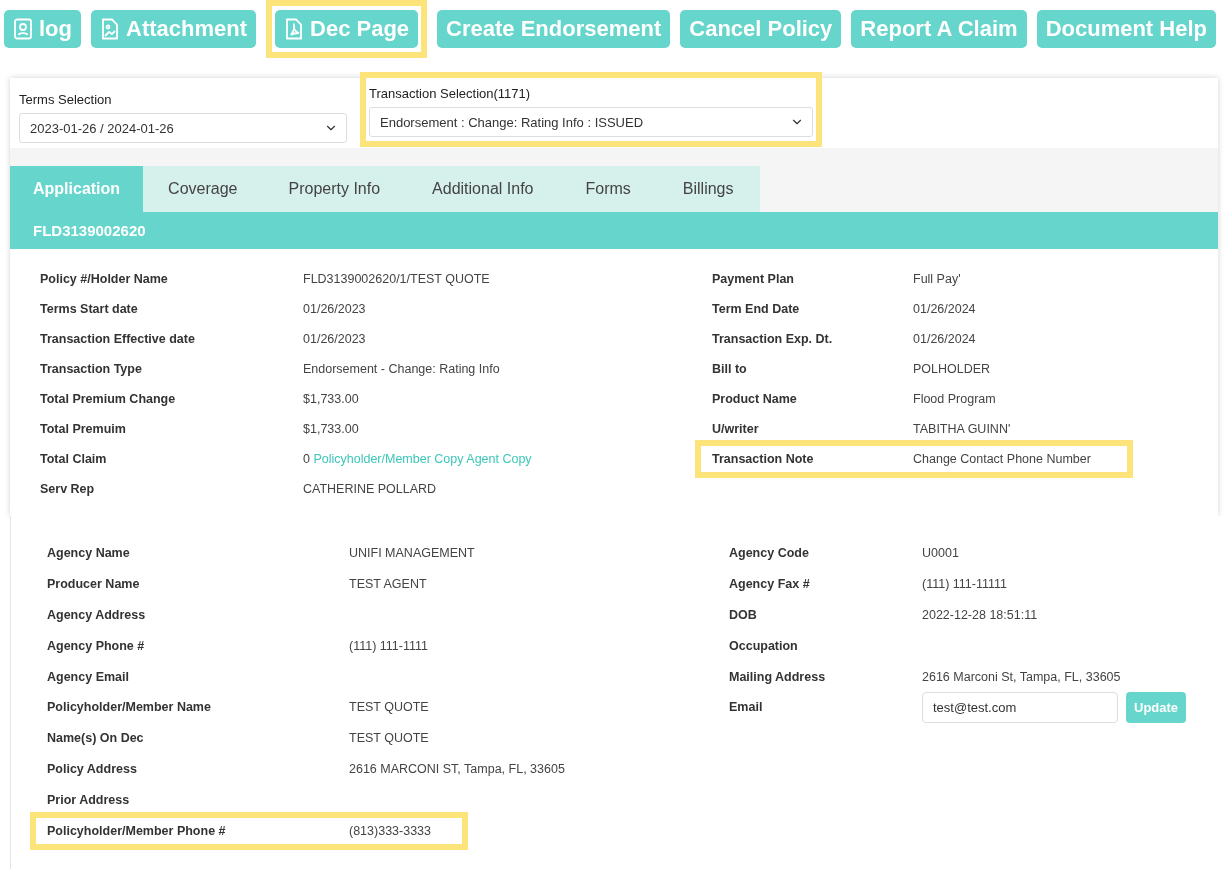 The width and height of the screenshot is (1228, 869). I want to click on tab: Property Info, so click(334, 189).